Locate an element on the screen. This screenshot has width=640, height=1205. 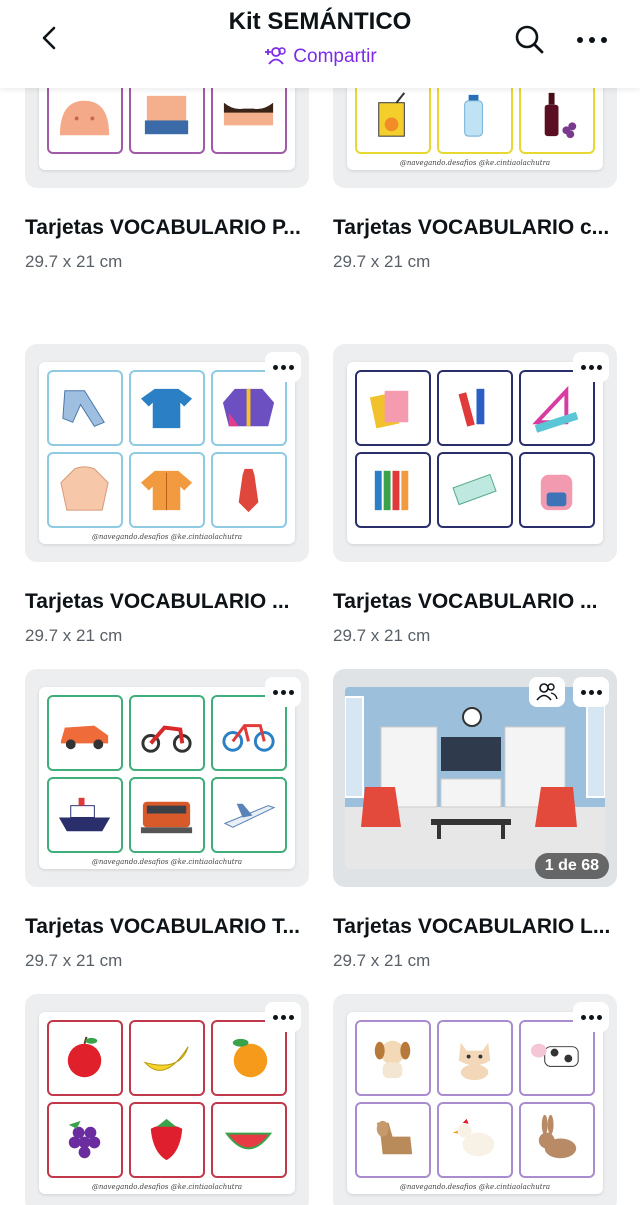
page-count-badge: 1 de 68 is located at coordinates (571, 866).